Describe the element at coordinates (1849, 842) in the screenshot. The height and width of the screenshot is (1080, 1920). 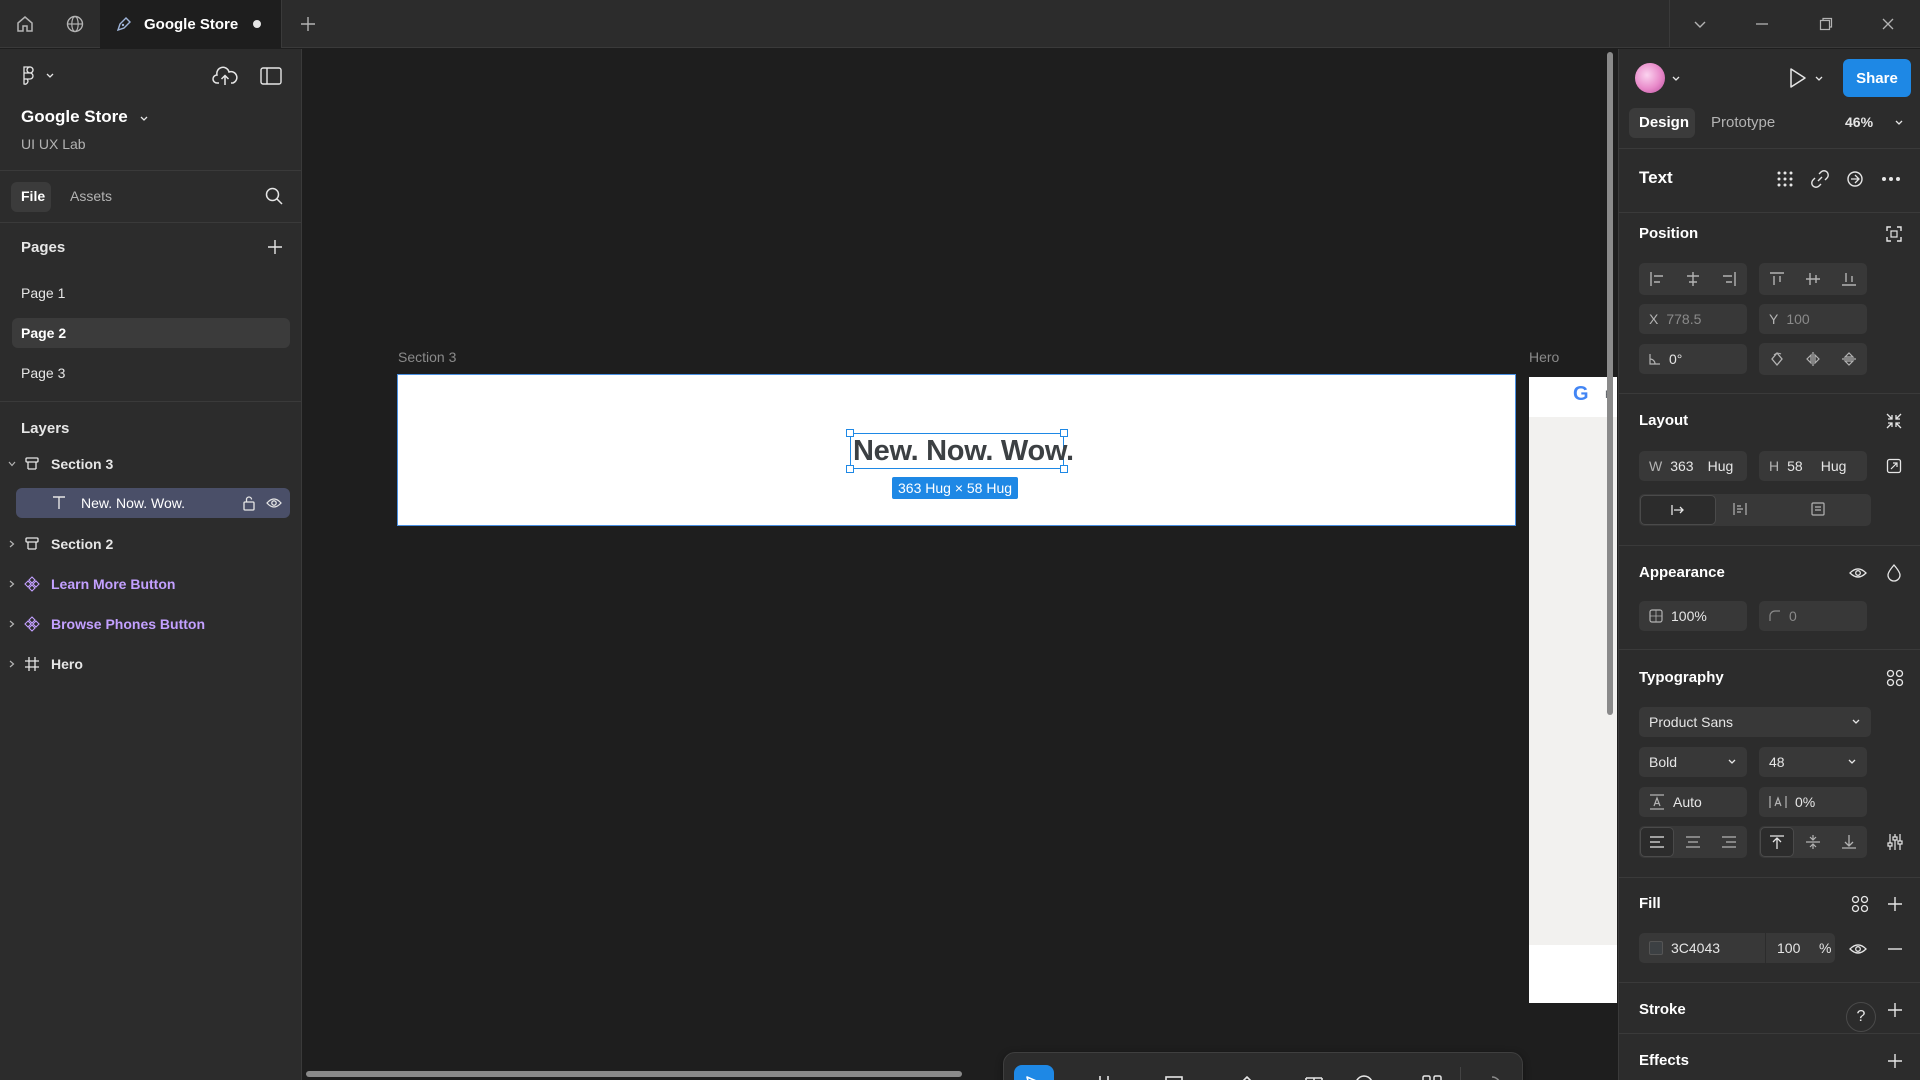
I see `text-align-bottom-button` at that location.